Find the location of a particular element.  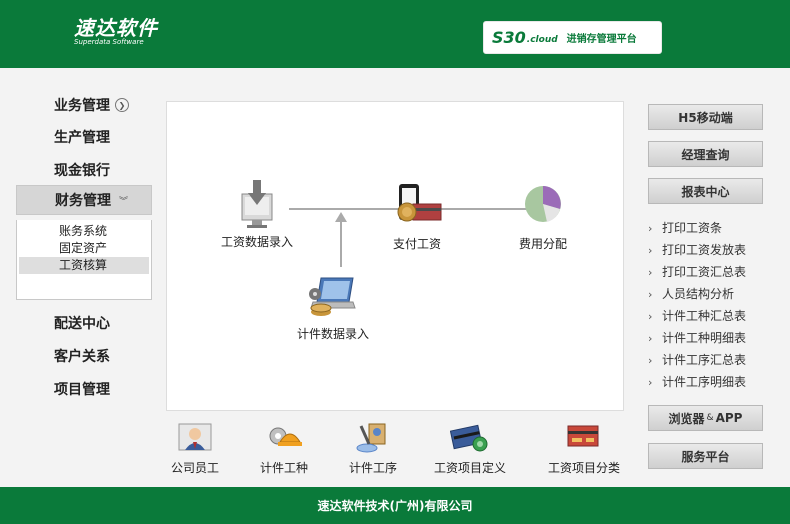

submenu-accounting: 账务系统 is located at coordinates (84, 231).